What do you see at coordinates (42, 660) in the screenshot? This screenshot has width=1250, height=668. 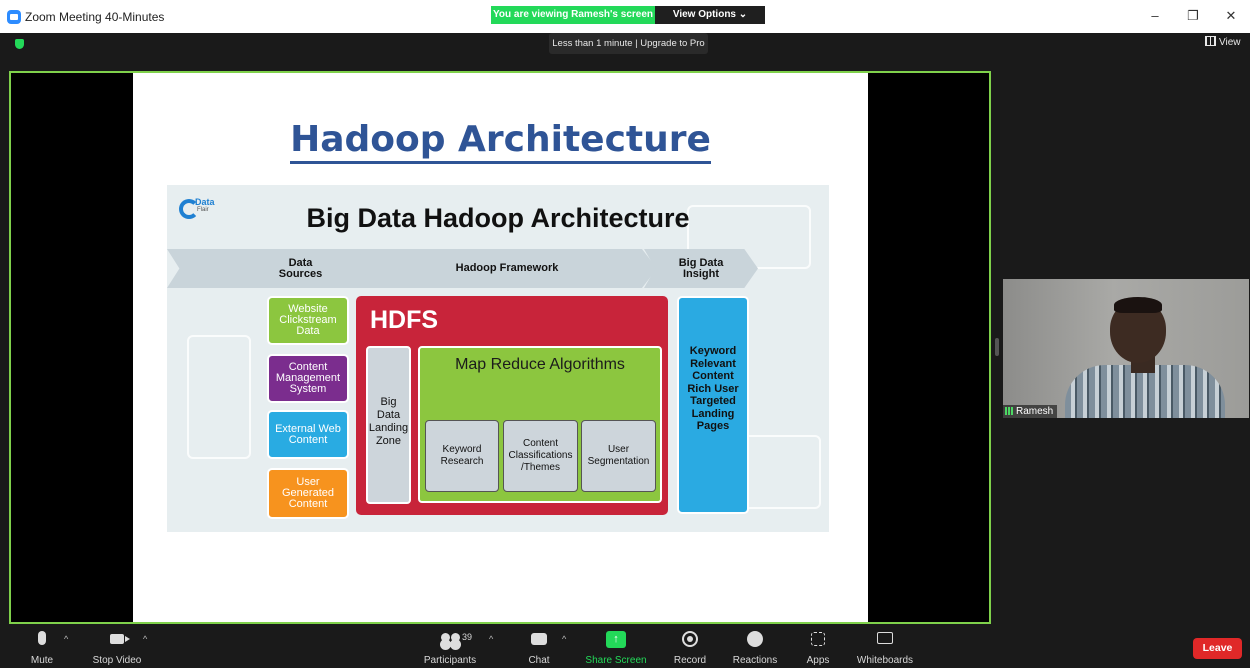 I see `mute-label: Mute` at bounding box center [42, 660].